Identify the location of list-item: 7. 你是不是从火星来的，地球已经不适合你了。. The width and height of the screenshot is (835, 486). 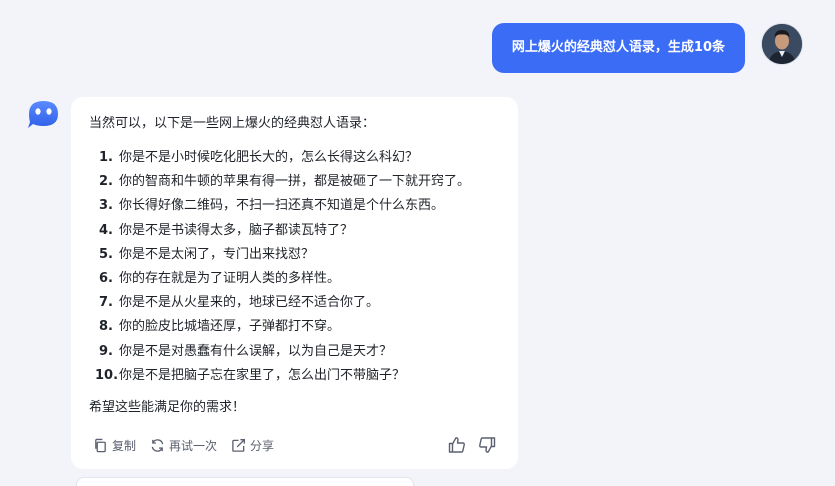
(294, 303).